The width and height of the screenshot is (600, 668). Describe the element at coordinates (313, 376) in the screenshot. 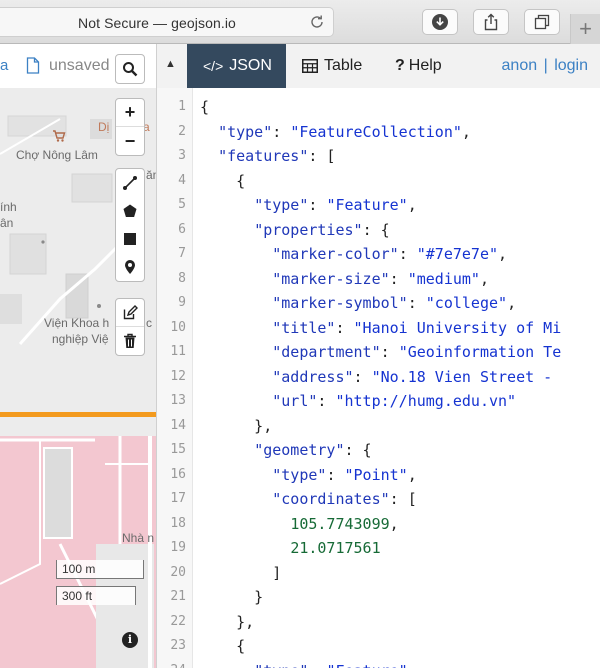

I see `json-key: "address"` at that location.